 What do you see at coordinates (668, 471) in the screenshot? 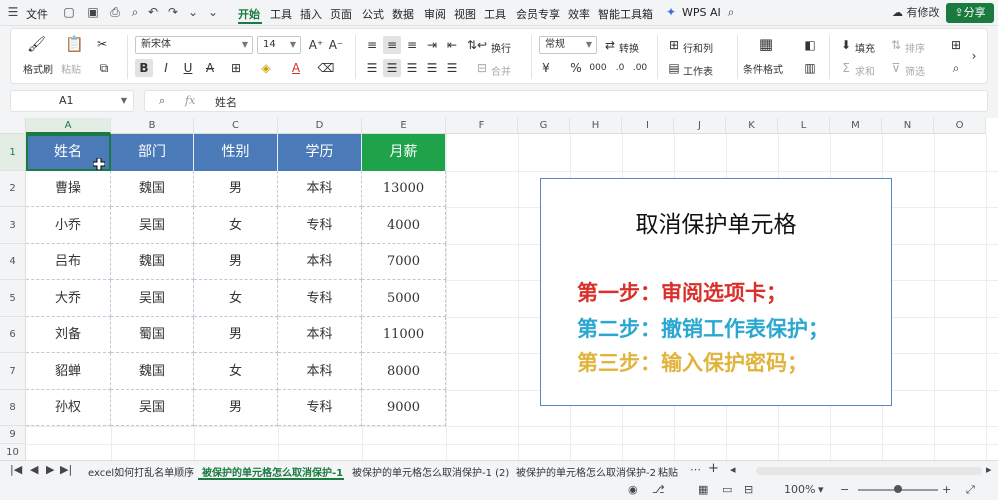
I see `sheet-tab: 粘贴` at bounding box center [668, 471].